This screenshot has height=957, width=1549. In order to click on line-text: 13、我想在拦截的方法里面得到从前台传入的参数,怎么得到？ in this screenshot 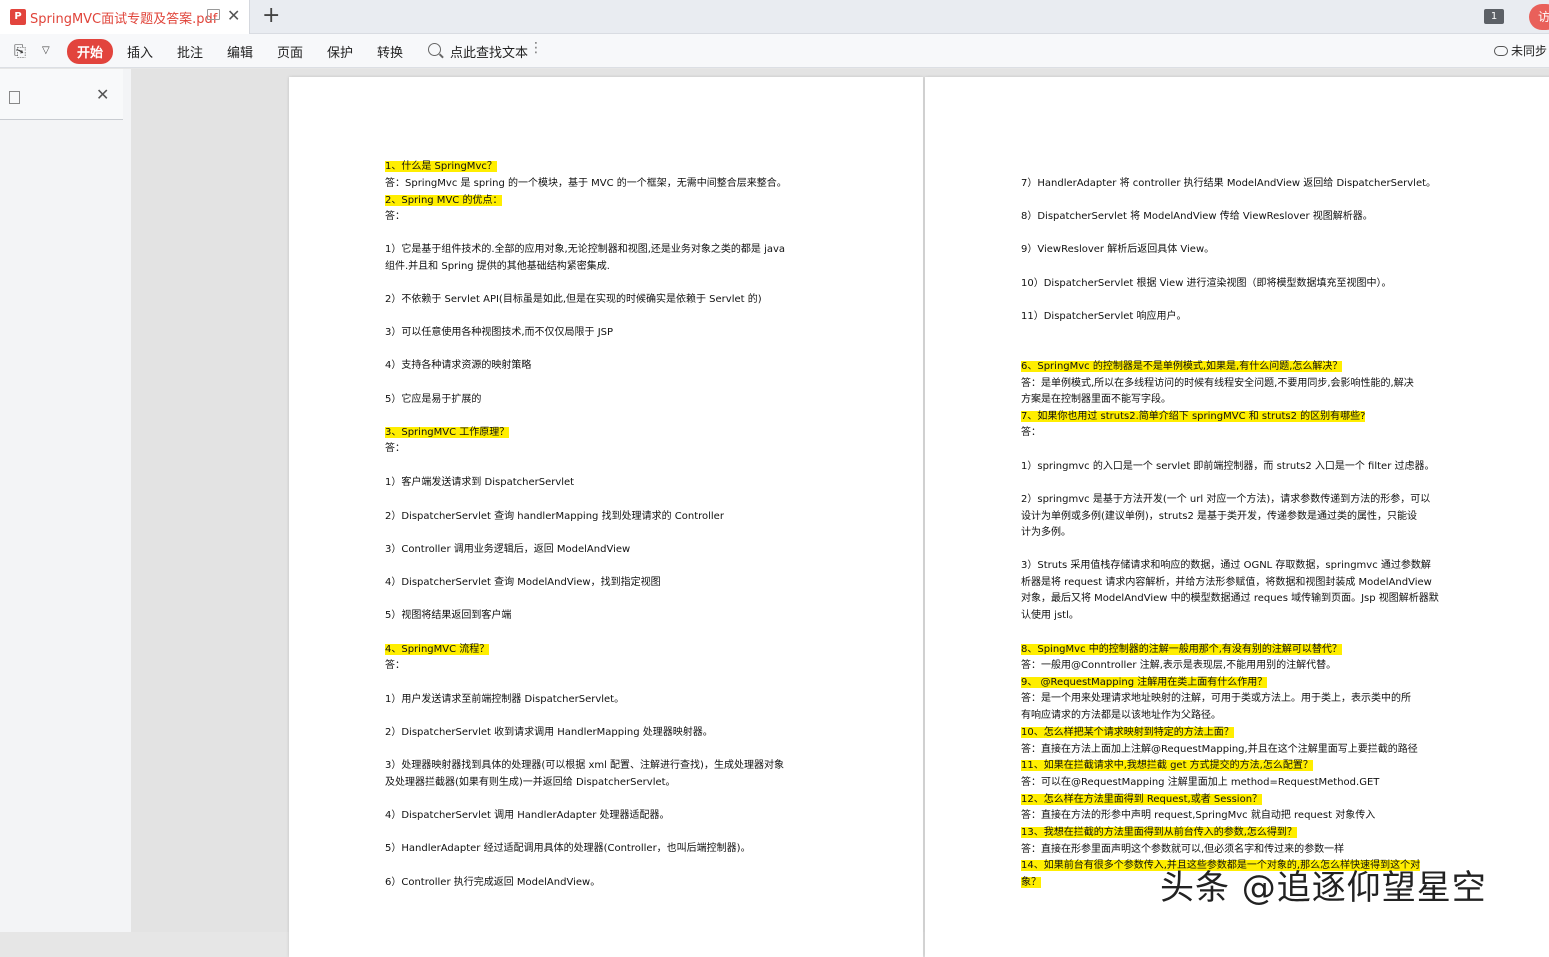, I will do `click(1159, 832)`.